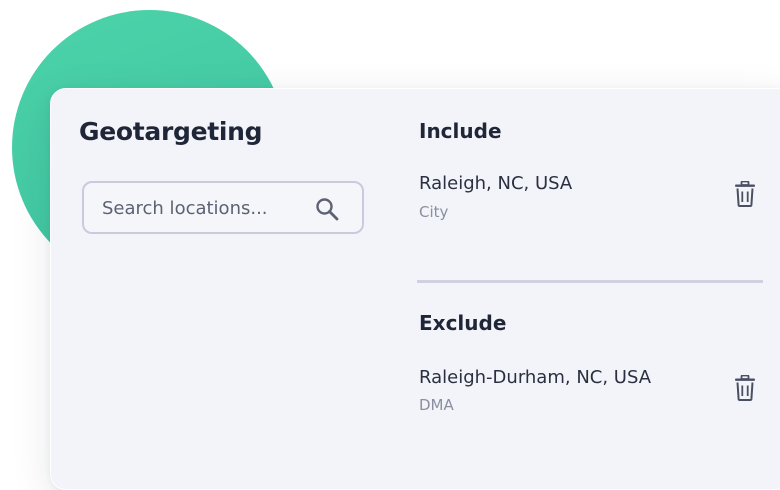 The height and width of the screenshot is (490, 780). I want to click on section-divider, so click(590, 281).